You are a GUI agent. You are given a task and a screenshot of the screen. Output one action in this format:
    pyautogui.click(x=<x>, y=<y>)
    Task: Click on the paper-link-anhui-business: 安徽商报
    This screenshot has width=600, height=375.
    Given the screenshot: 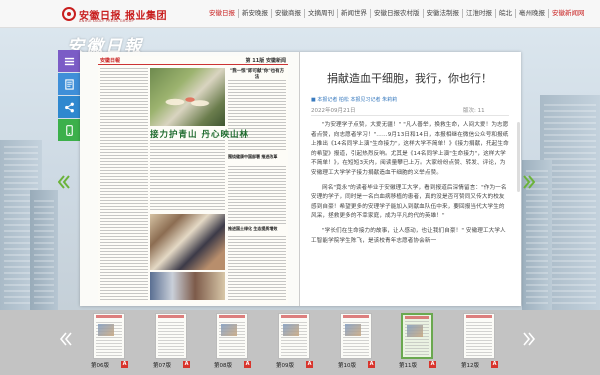 What is the action you would take?
    pyautogui.click(x=288, y=13)
    